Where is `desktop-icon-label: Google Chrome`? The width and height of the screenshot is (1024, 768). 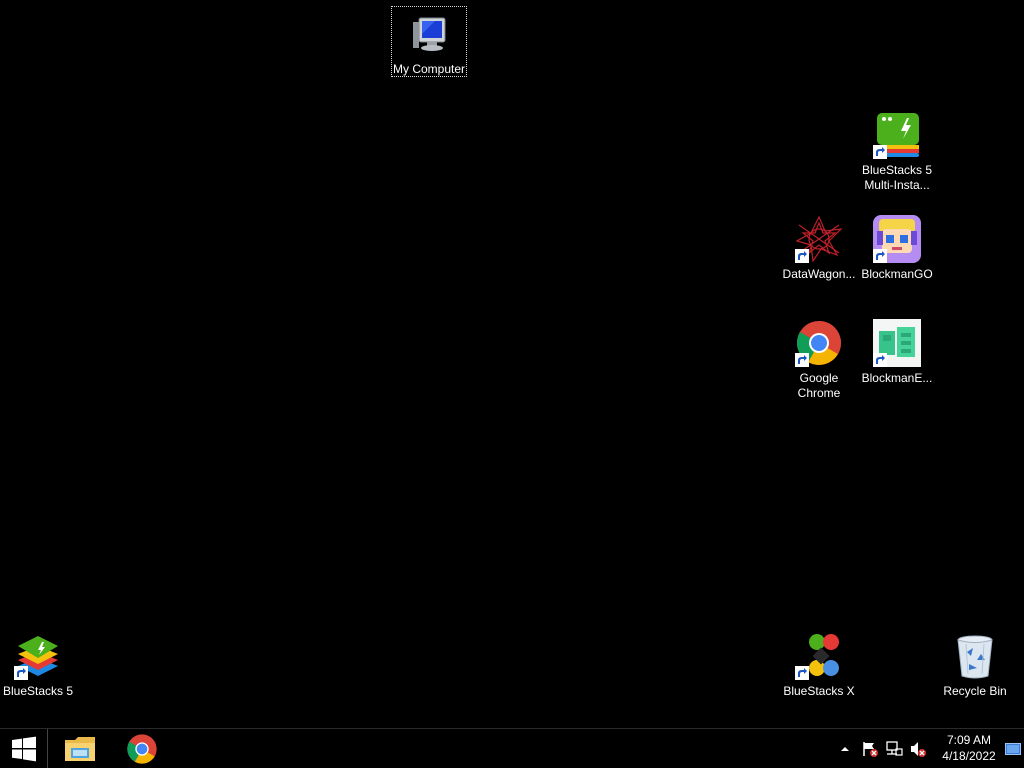 desktop-icon-label: Google Chrome is located at coordinates (819, 385).